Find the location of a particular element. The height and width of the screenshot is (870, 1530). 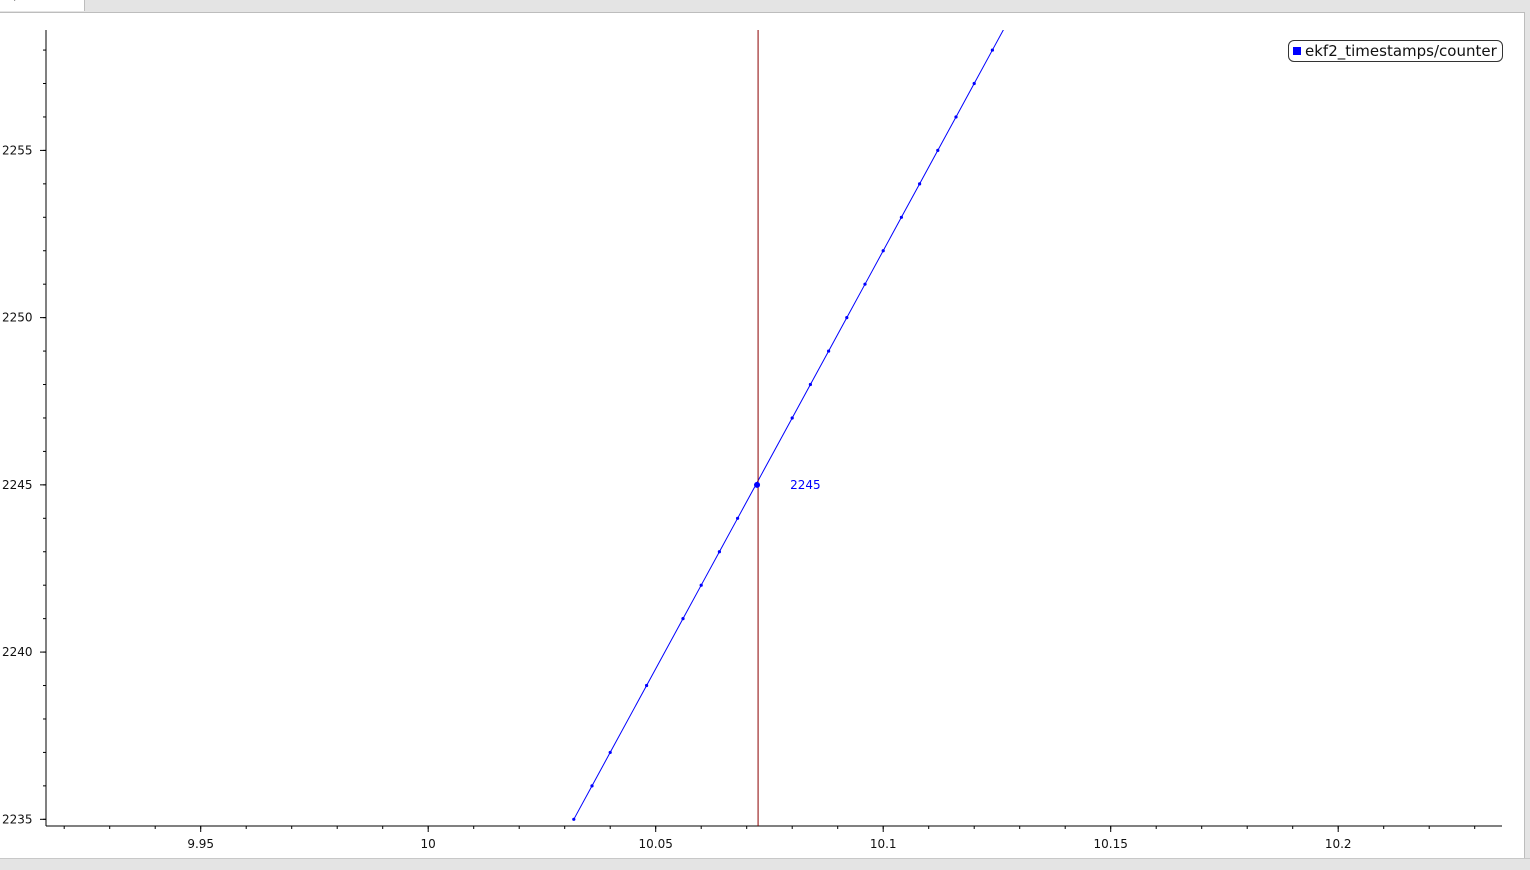

x-tick-label: 10.15 is located at coordinates (1111, 844).